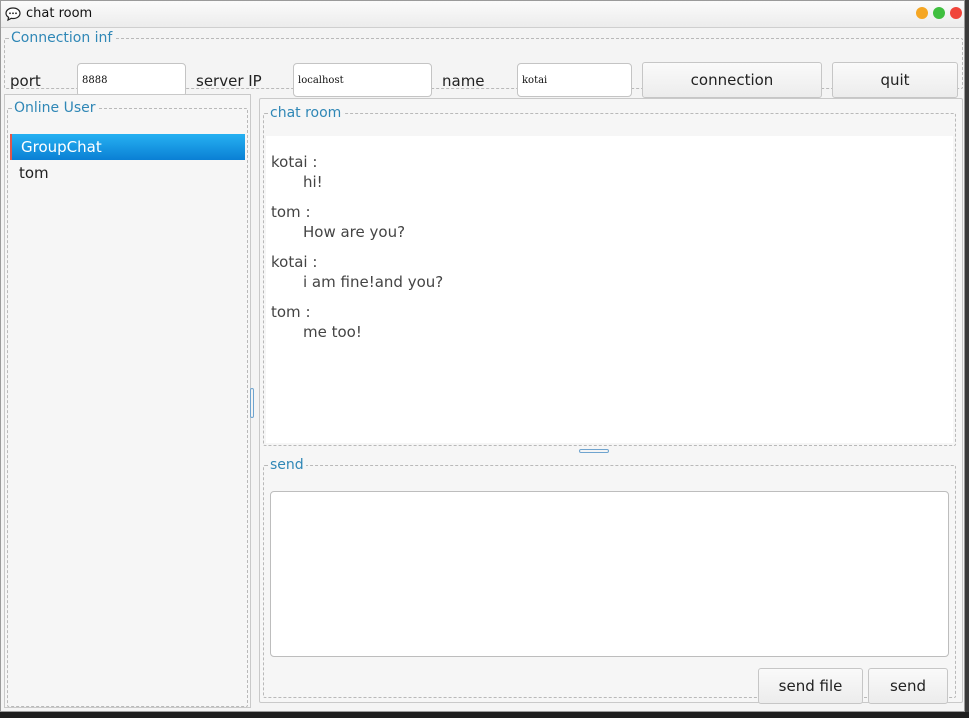 The width and height of the screenshot is (969, 718). Describe the element at coordinates (732, 80) in the screenshot. I see `connection-button: connection` at that location.